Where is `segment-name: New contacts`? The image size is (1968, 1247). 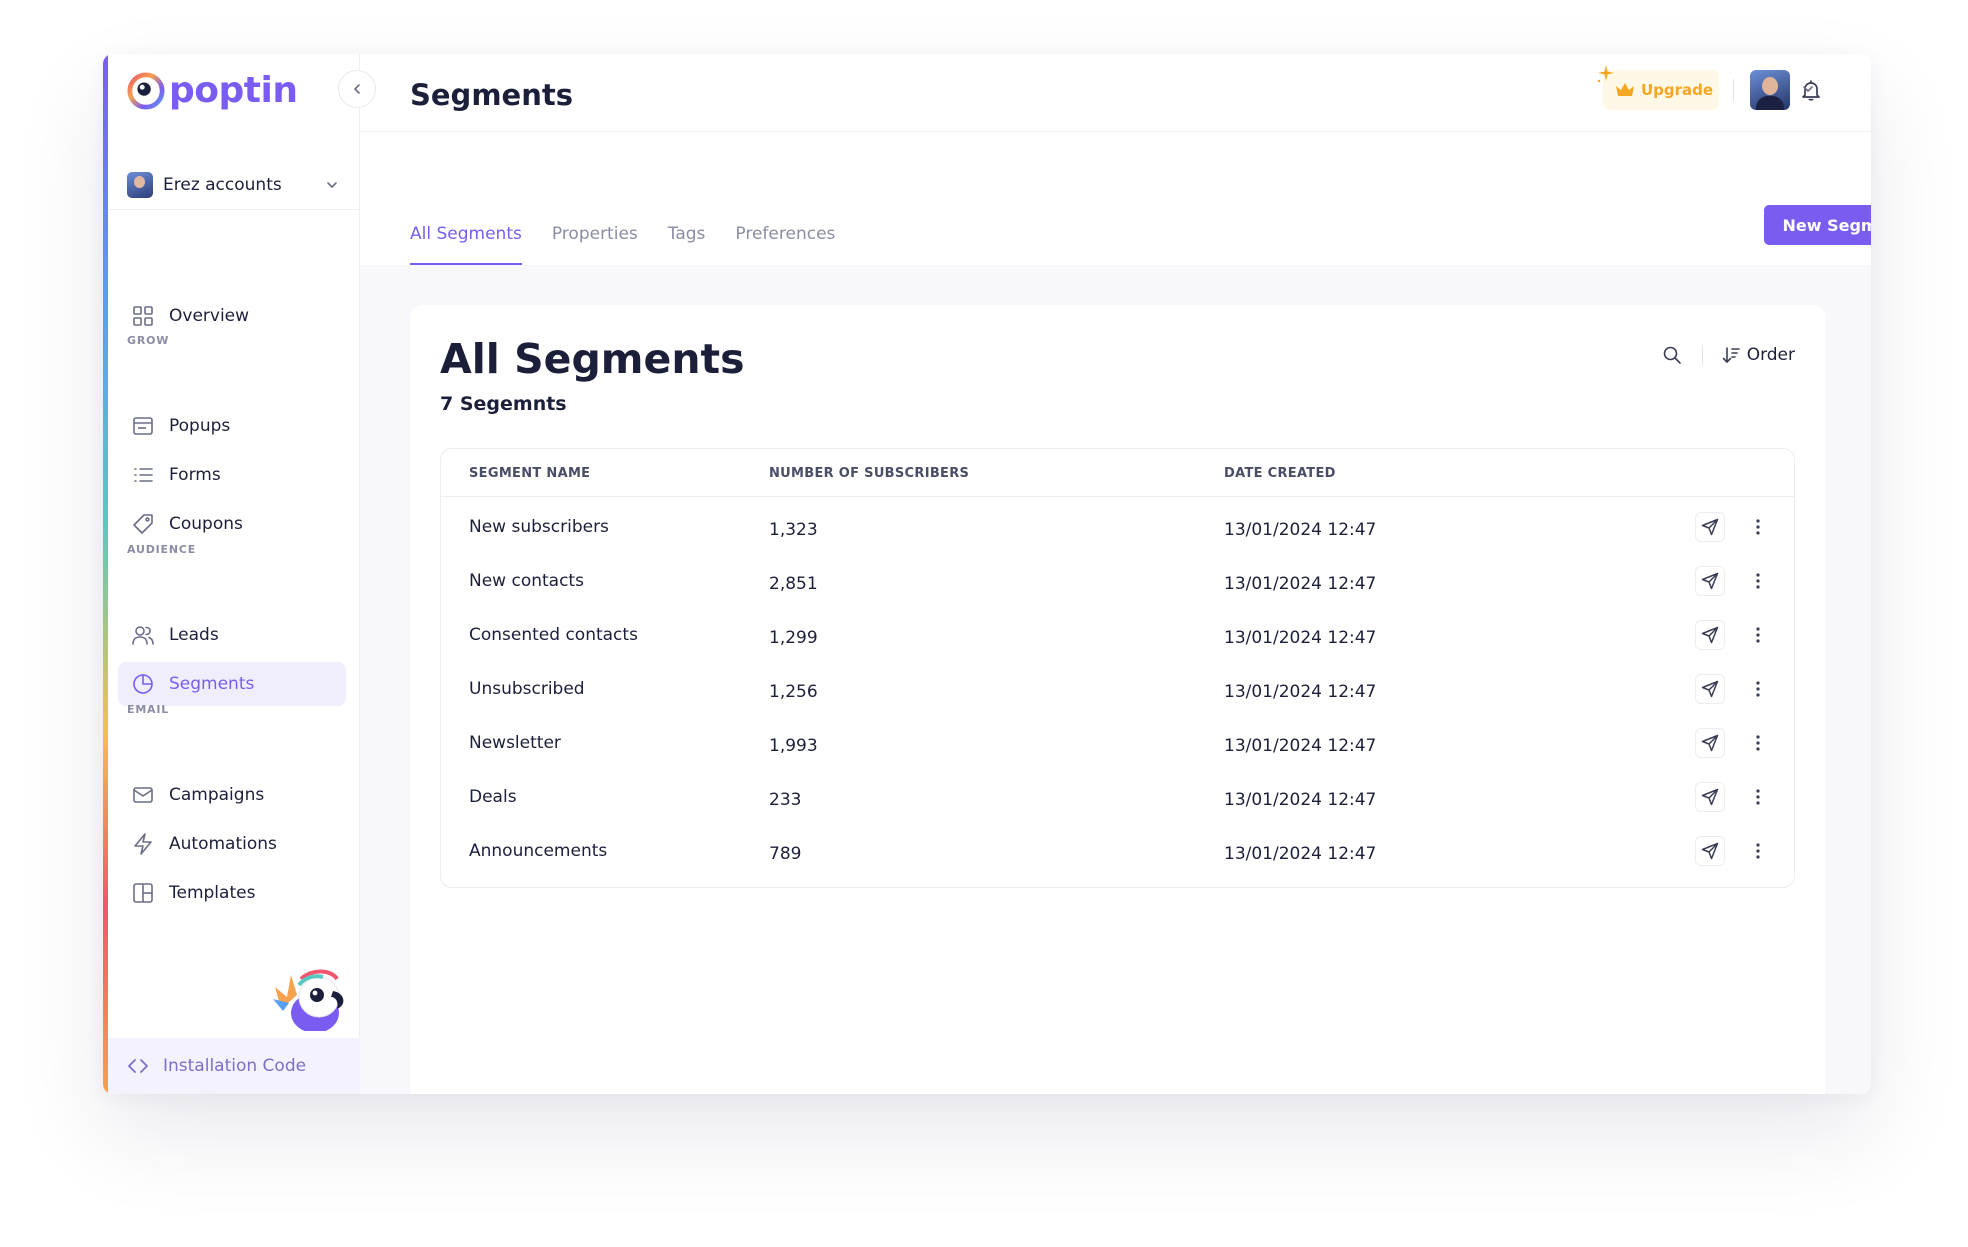
segment-name: New contacts is located at coordinates (526, 581).